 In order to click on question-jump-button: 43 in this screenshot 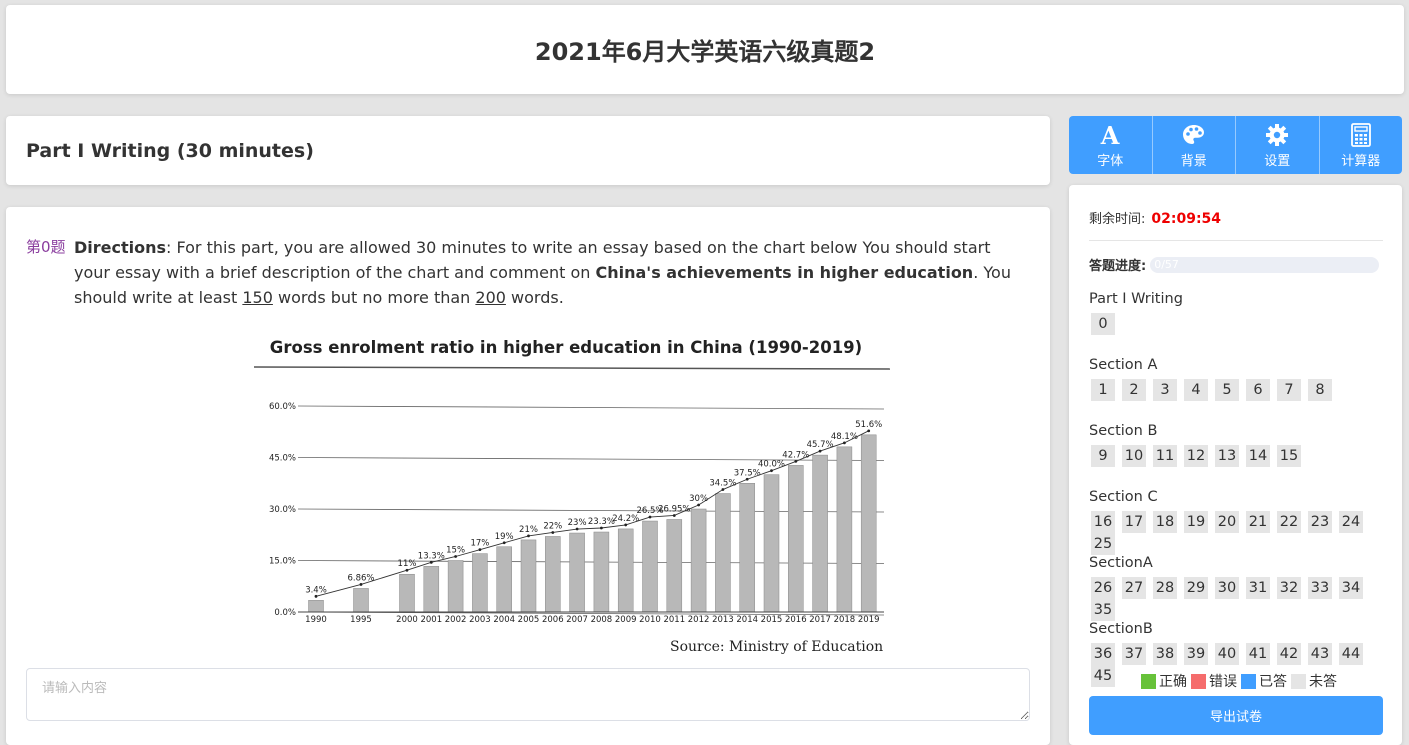, I will do `click(1320, 654)`.